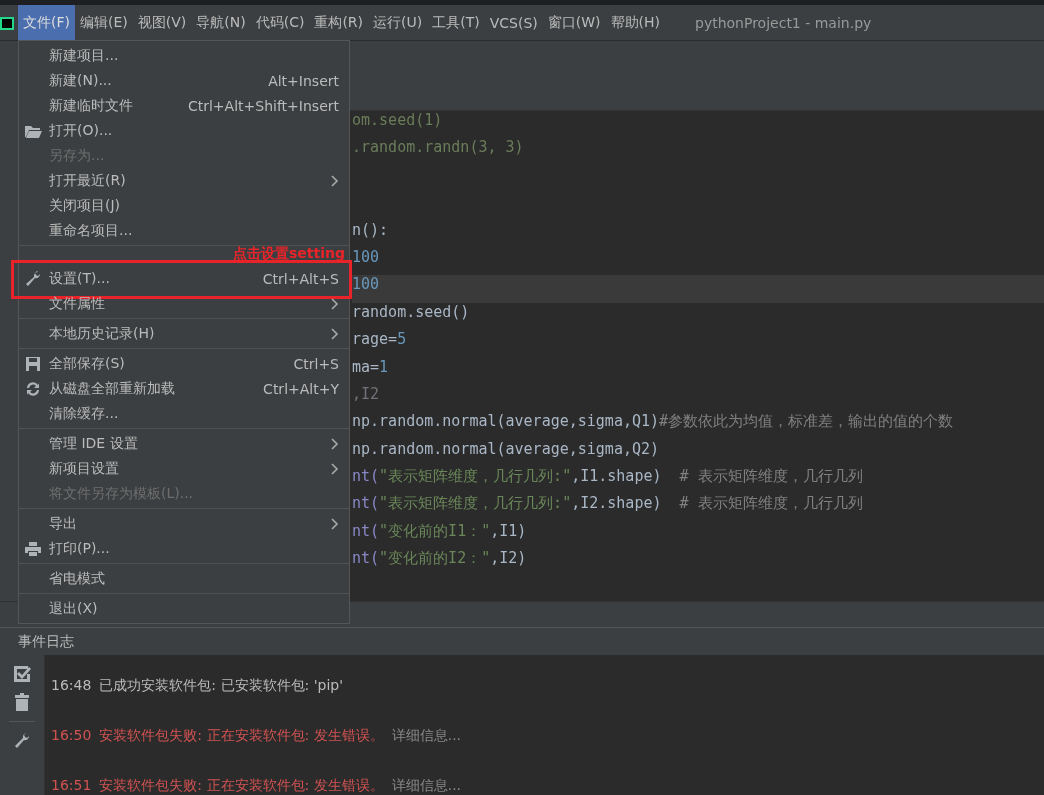 The width and height of the screenshot is (1044, 795). Describe the element at coordinates (22, 674) in the screenshot. I see `checkbox-icon` at that location.